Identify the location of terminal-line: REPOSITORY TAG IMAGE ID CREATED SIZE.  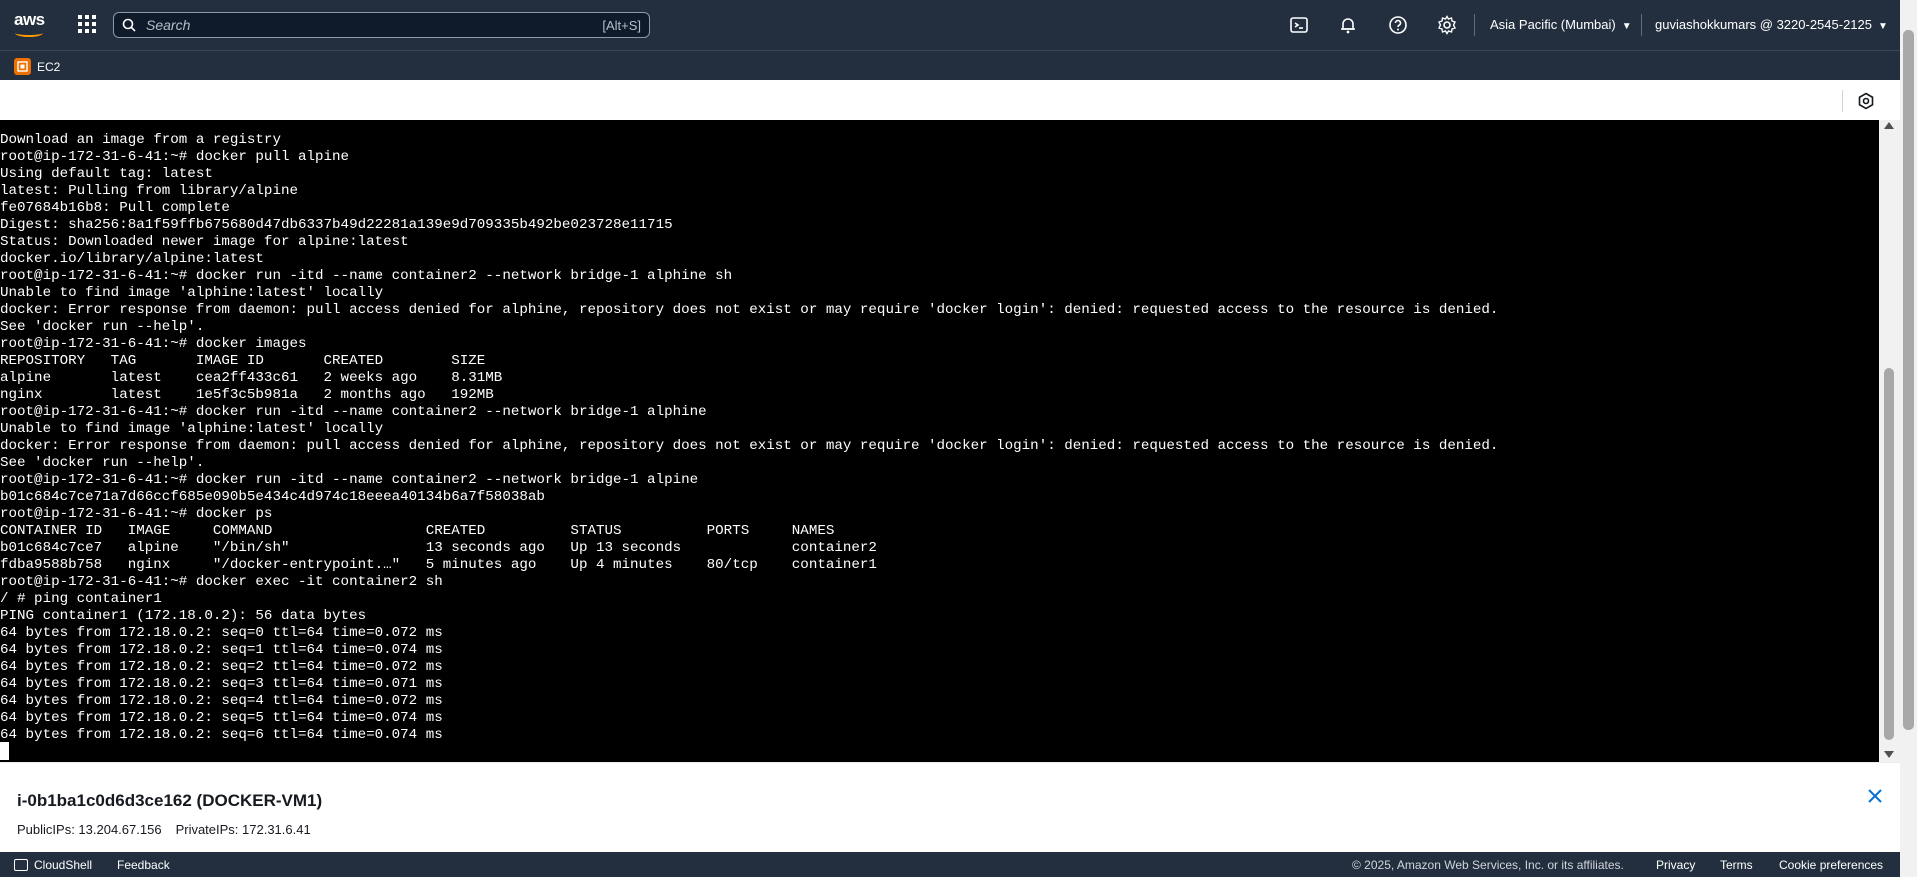
(243, 361).